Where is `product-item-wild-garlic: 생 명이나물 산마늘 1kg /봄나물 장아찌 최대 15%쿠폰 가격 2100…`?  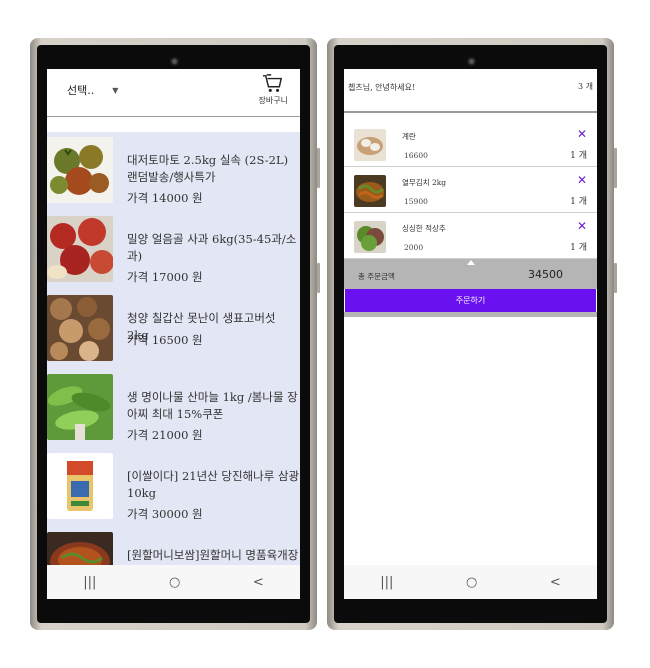 product-item-wild-garlic: 생 명이나물 산마늘 1kg /봄나물 장아찌 최대 15%쿠폰 가격 2100… is located at coordinates (173, 408).